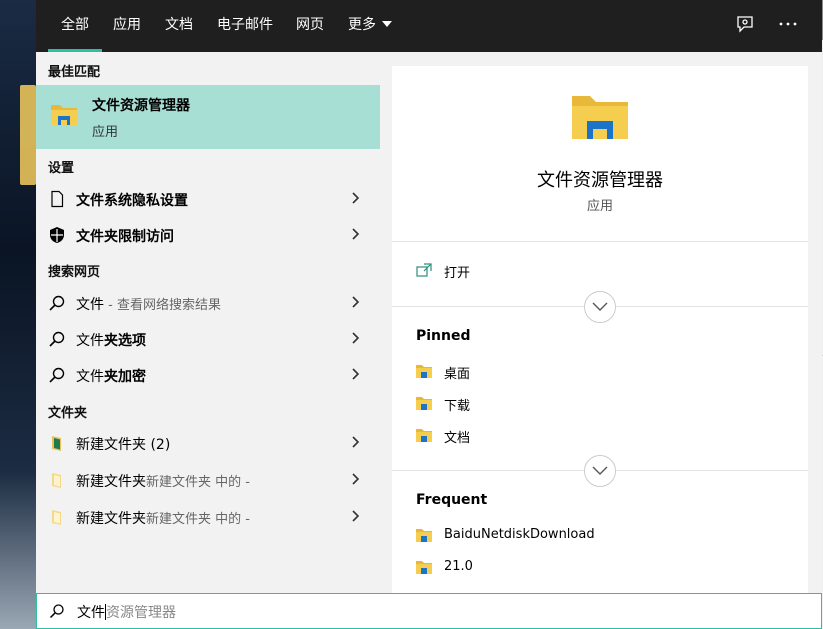  Describe the element at coordinates (105, 132) in the screenshot. I see `best-match-subtitle: 应用` at that location.